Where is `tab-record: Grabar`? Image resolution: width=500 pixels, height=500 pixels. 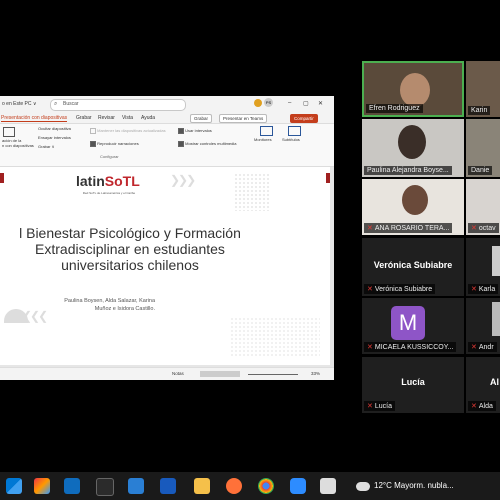
tab-record: Grabar is located at coordinates (84, 118).